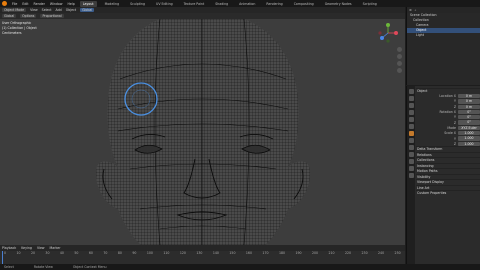  I want to click on grid-view-icon, so click(399, 70).